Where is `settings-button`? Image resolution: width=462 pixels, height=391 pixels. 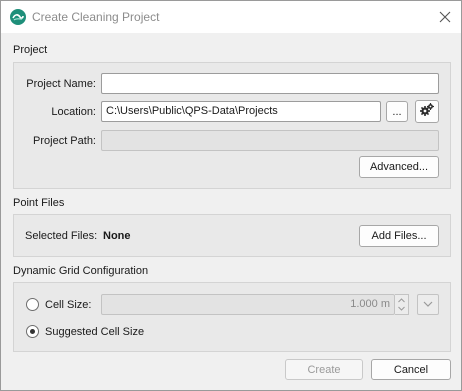 settings-button is located at coordinates (427, 111).